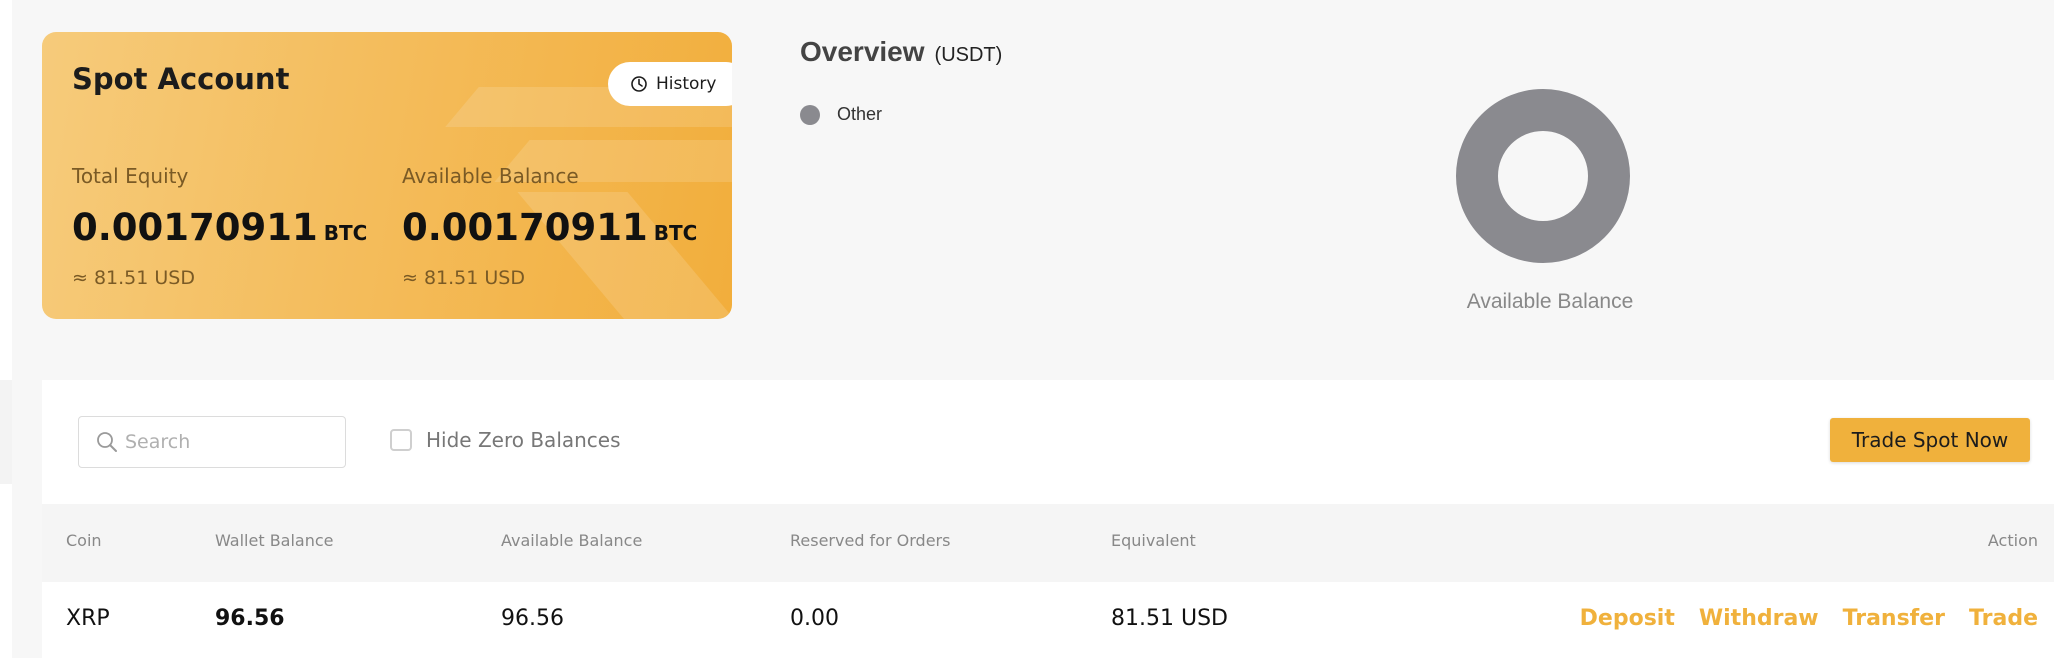 This screenshot has height=658, width=2054. What do you see at coordinates (1153, 540) in the screenshot?
I see `header-equivalent: Equivalent` at bounding box center [1153, 540].